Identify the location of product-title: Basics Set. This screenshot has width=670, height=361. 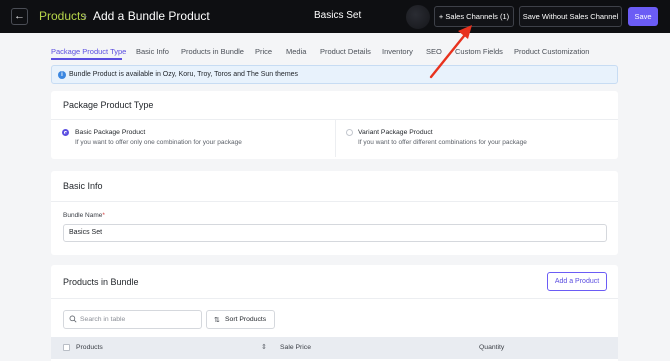
(338, 15).